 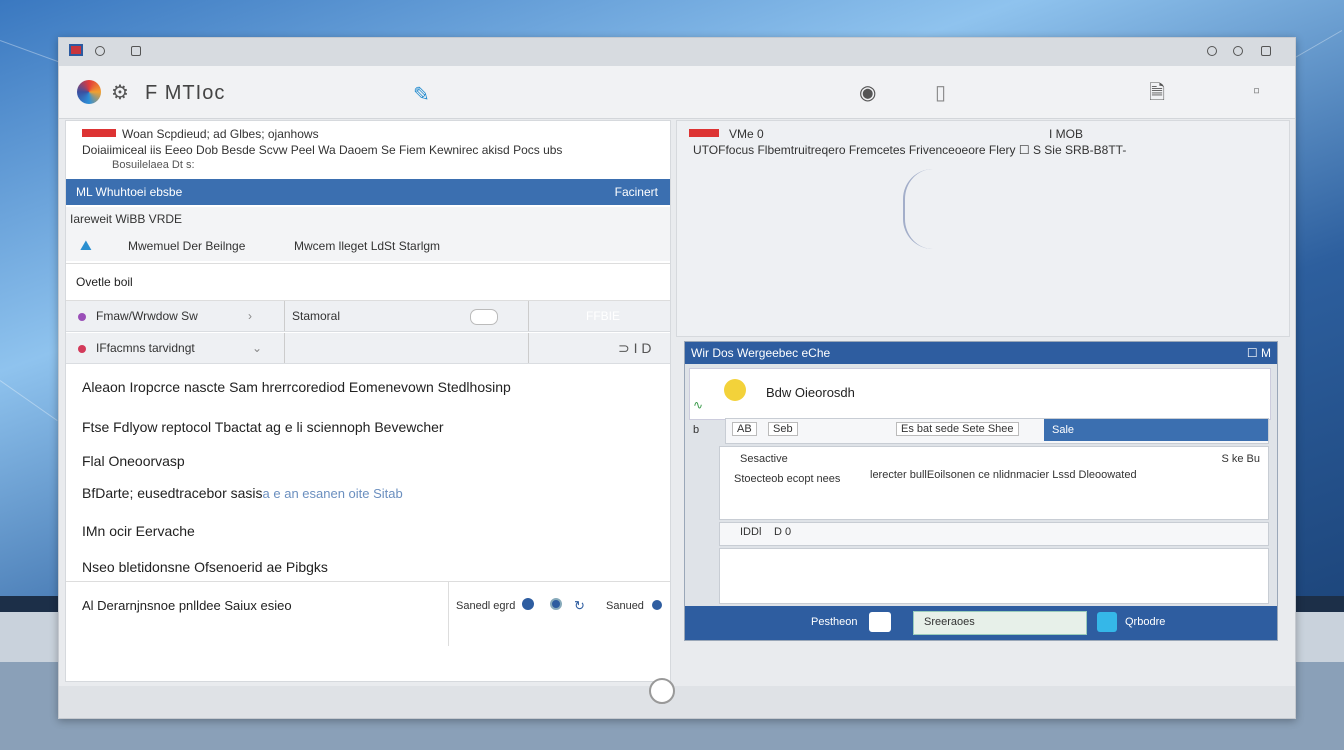 I want to click on send-icon, so click(x=1107, y=622).